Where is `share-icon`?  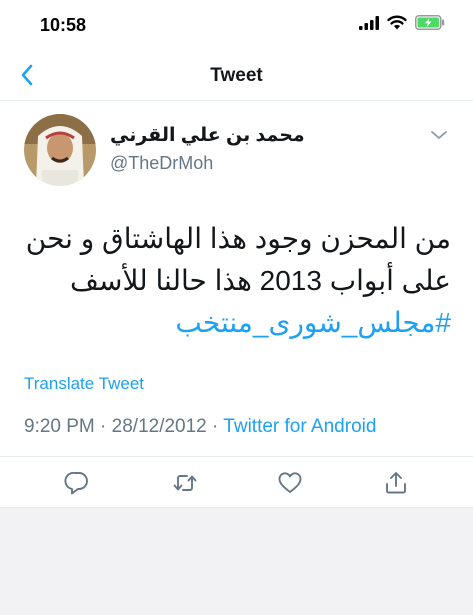 share-icon is located at coordinates (396, 483).